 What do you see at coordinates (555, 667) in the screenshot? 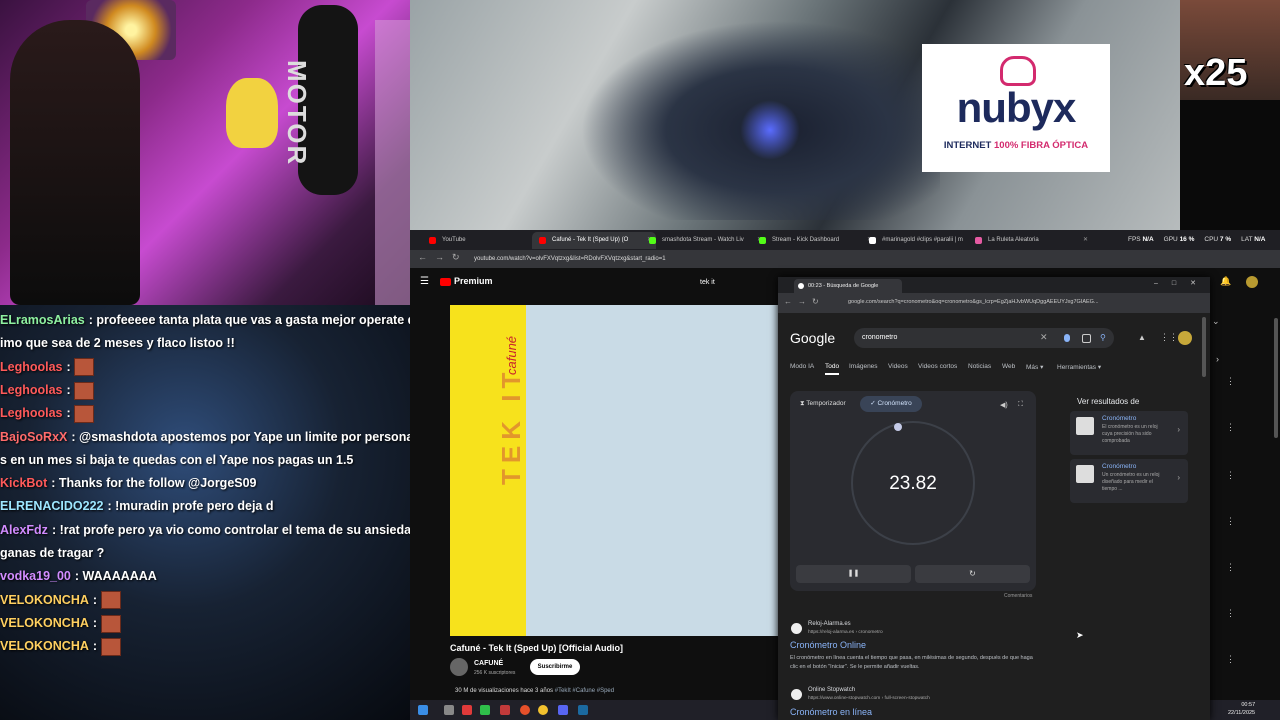
I see `subscribe-button: Suscribirme` at bounding box center [555, 667].